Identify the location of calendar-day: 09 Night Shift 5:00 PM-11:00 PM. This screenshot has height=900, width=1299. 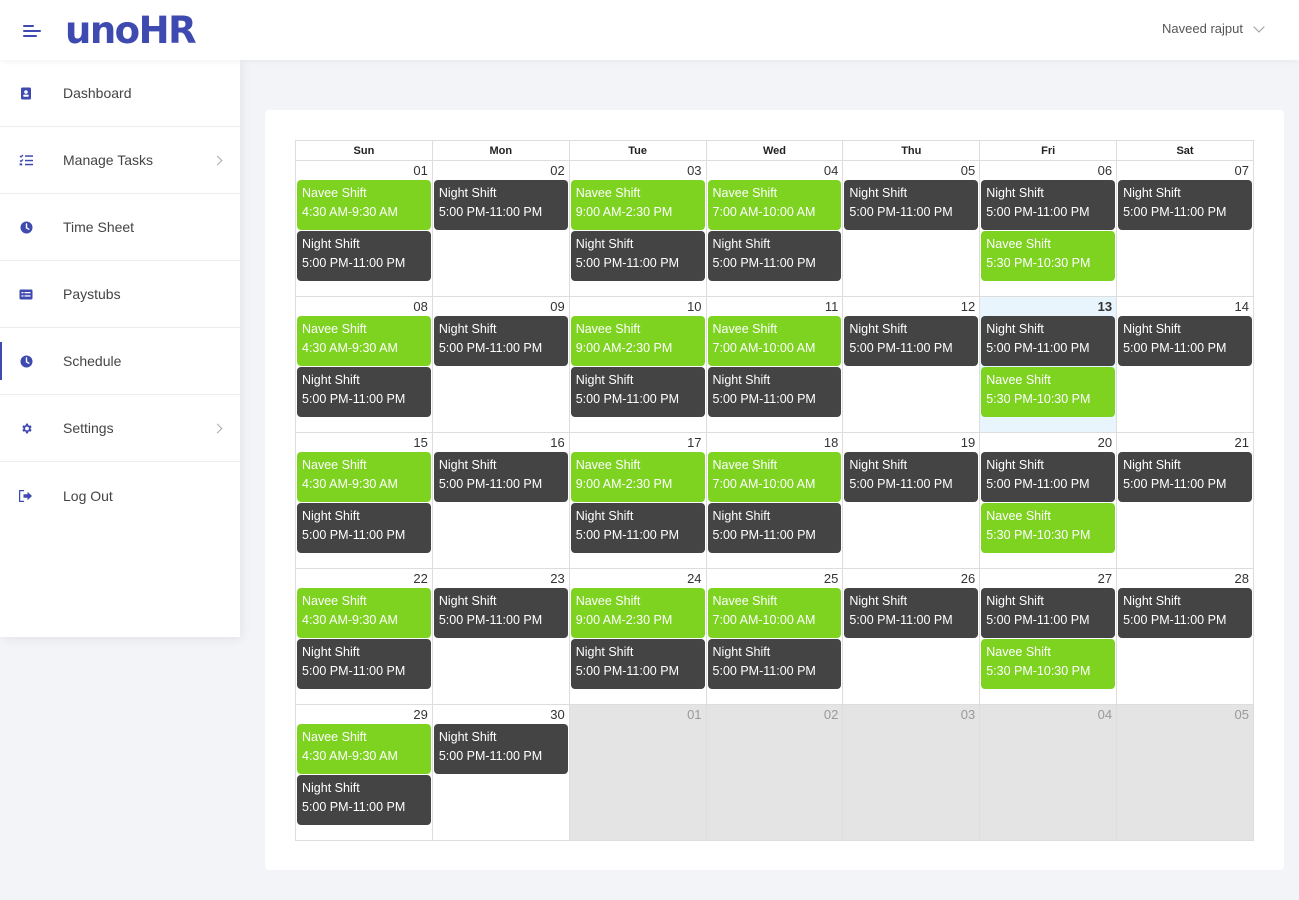
(500, 364).